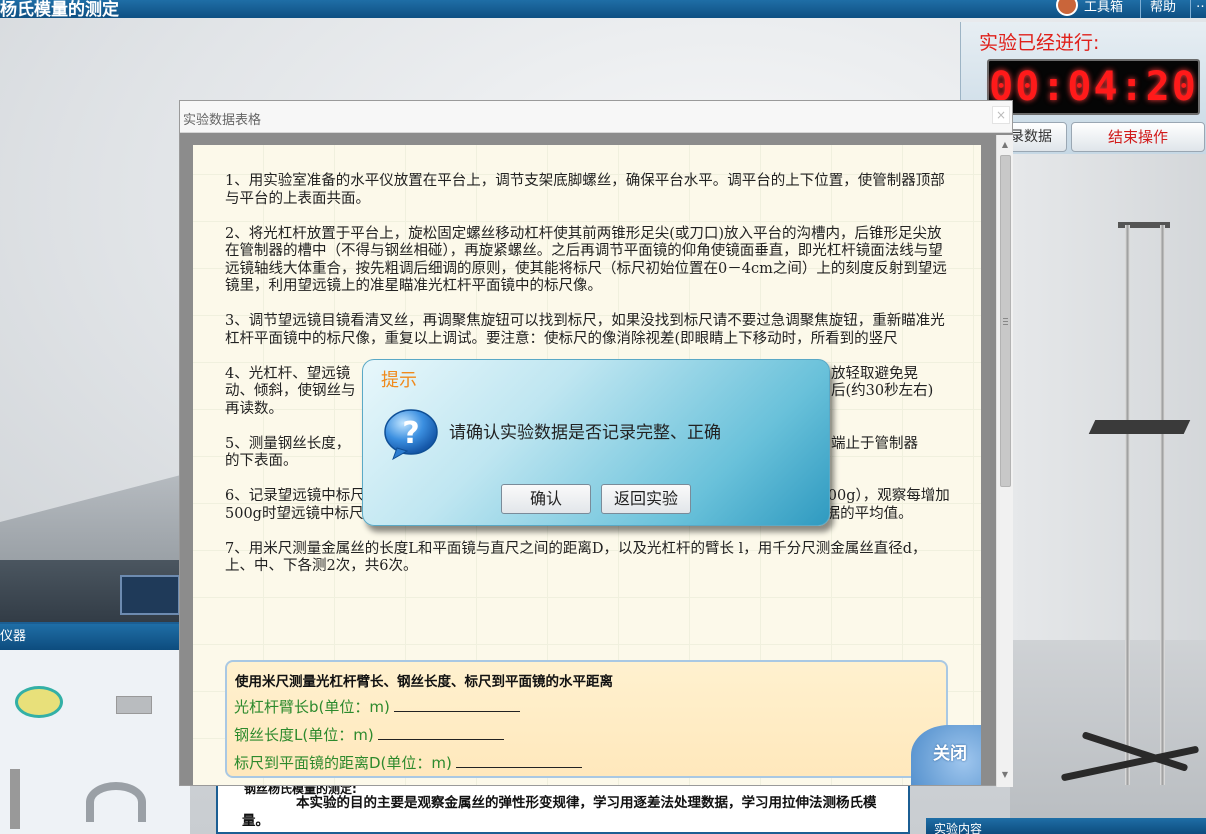 Image resolution: width=1206 pixels, height=834 pixels. I want to click on close-sheet-button: 关闭, so click(946, 755).